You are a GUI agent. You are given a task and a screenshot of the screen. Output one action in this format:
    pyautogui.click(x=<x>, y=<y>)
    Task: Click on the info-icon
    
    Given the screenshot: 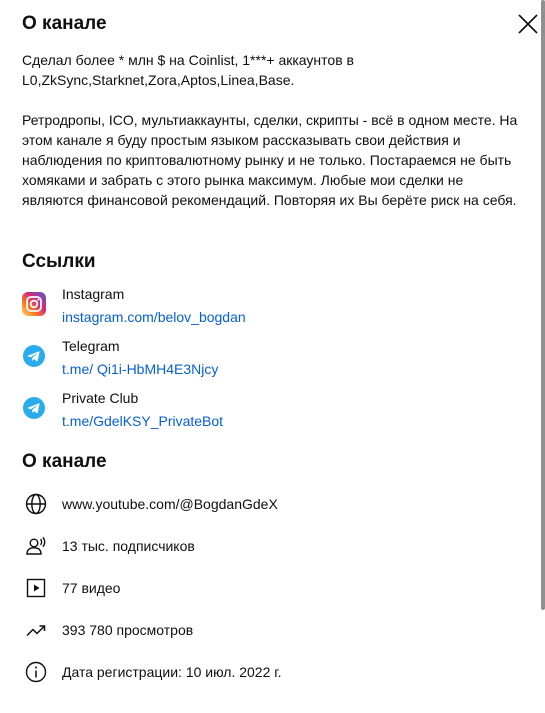 What is the action you would take?
    pyautogui.click(x=36, y=672)
    